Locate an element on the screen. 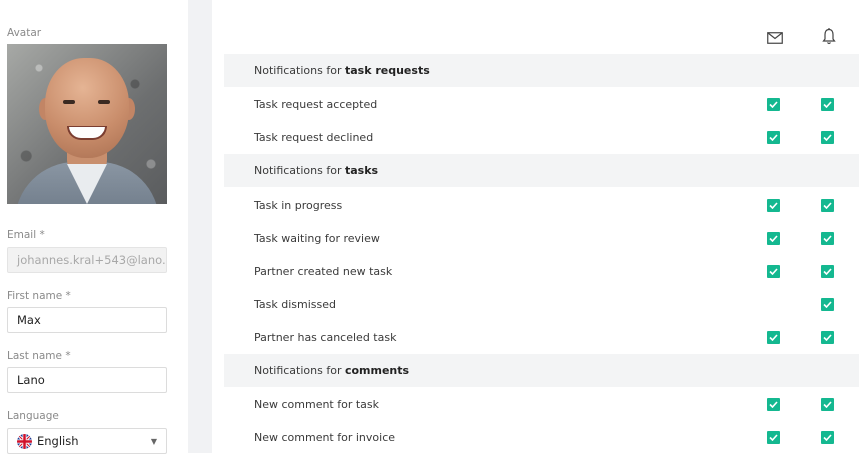 The width and height of the screenshot is (859, 454). avatar is located at coordinates (87, 124).